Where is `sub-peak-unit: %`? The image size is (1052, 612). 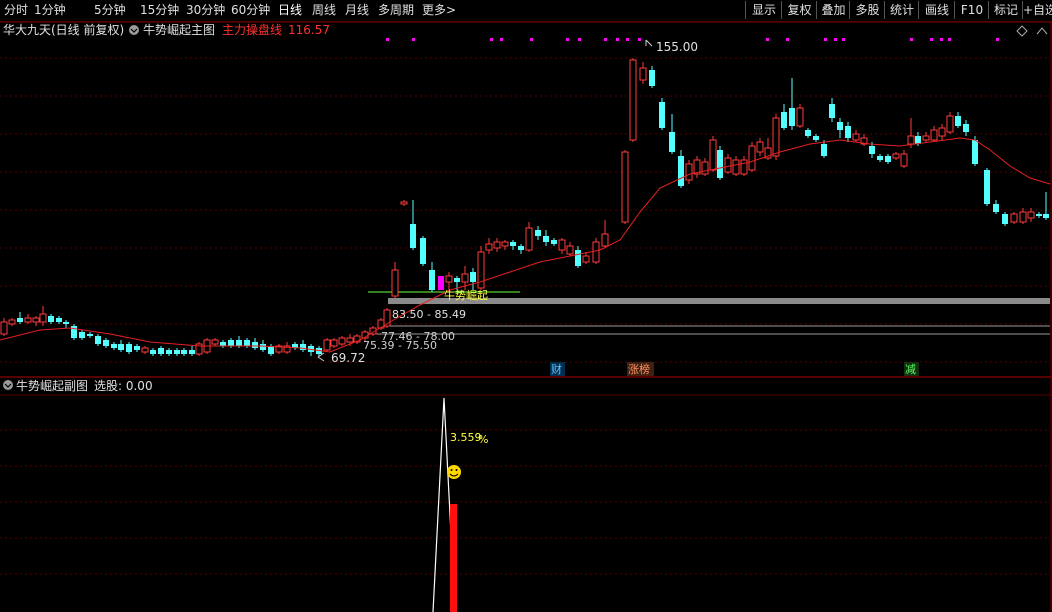
sub-peak-unit: % is located at coordinates (483, 439).